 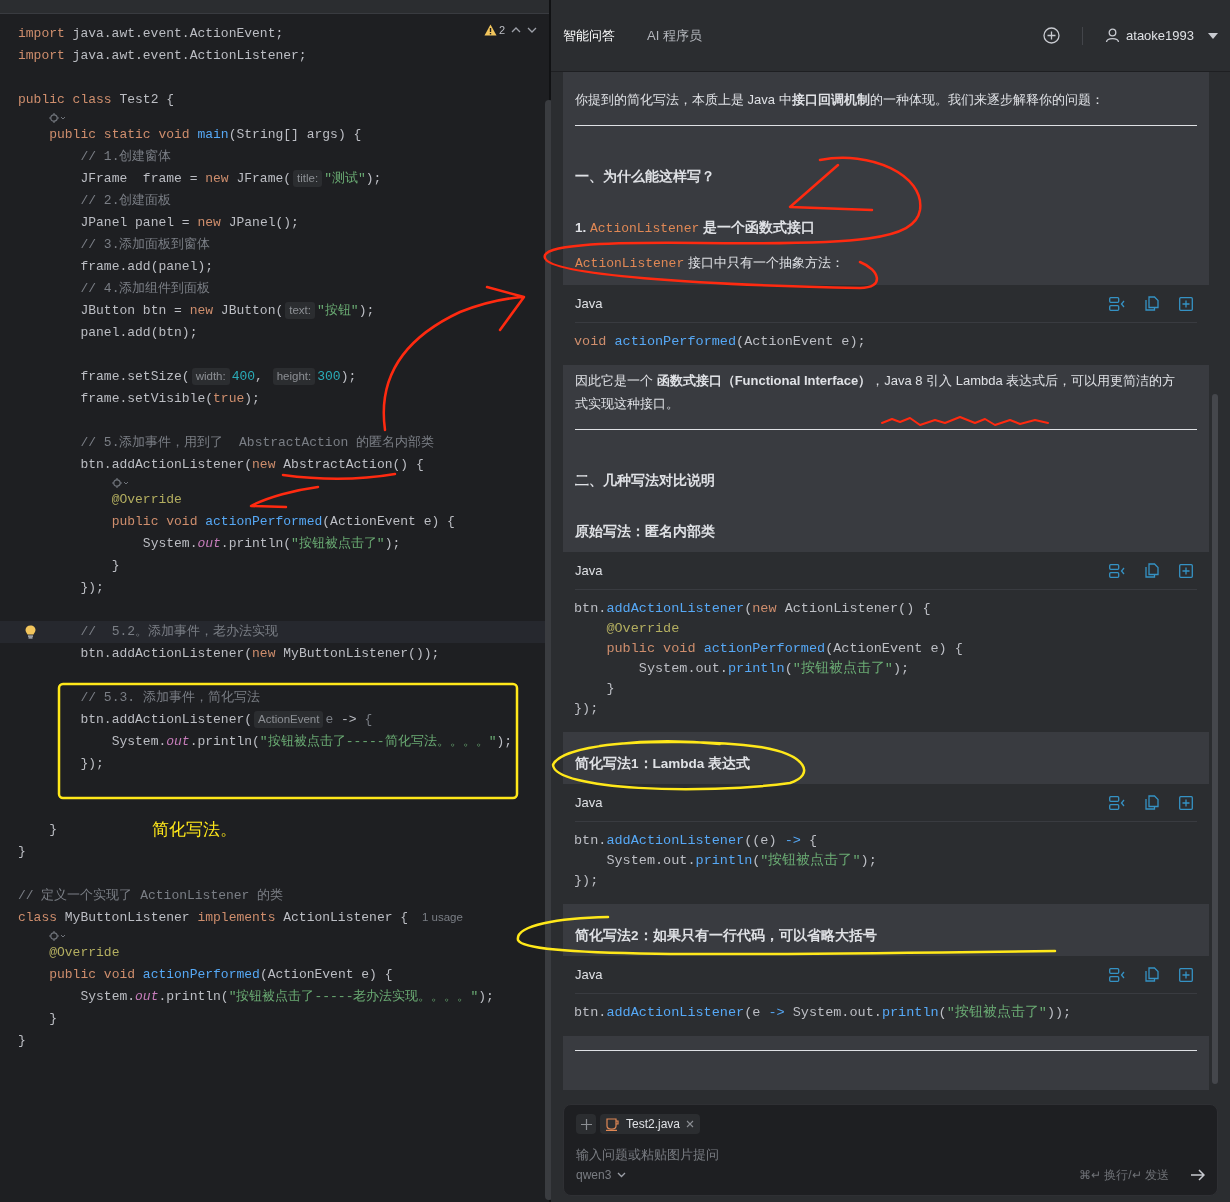 What do you see at coordinates (1113, 35) in the screenshot?
I see `user-icon` at bounding box center [1113, 35].